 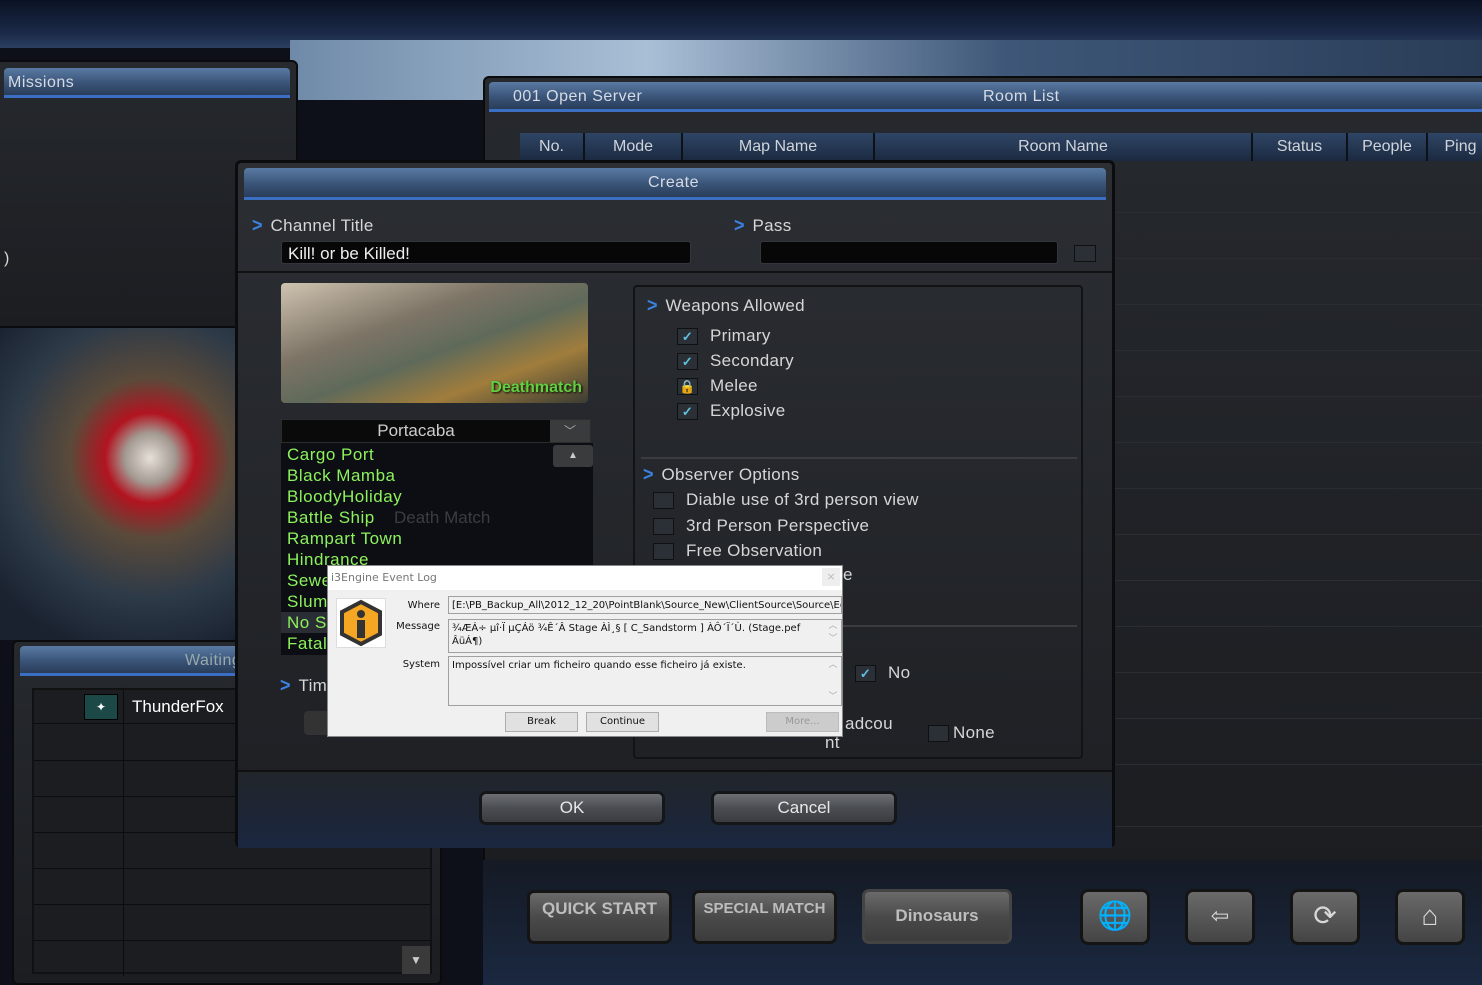 What do you see at coordinates (786, 551) in the screenshot?
I see `observer-free: Free Observation` at bounding box center [786, 551].